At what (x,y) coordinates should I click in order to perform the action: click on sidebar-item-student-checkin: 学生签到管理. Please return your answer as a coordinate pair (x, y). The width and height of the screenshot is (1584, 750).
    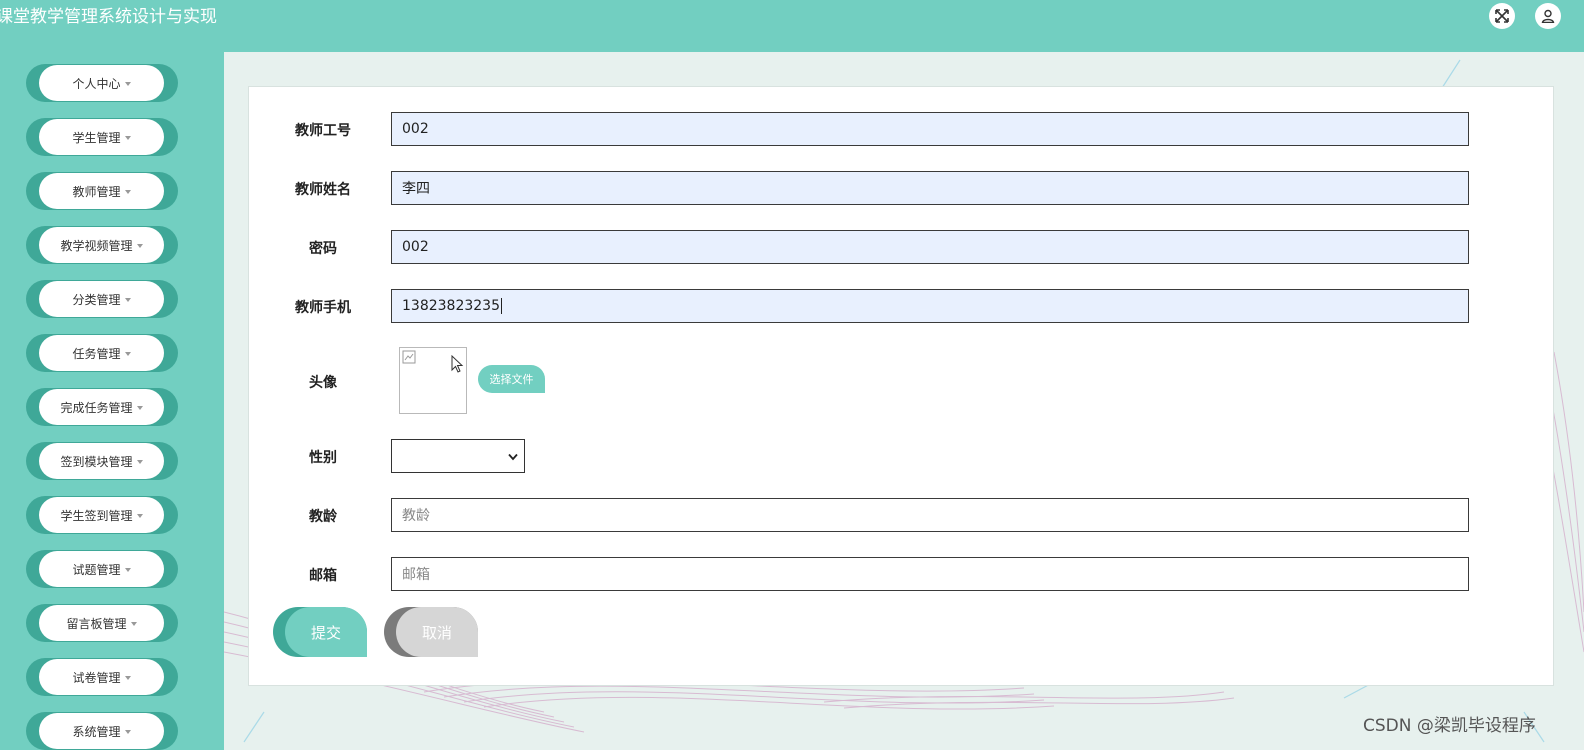
    Looking at the image, I should click on (102, 515).